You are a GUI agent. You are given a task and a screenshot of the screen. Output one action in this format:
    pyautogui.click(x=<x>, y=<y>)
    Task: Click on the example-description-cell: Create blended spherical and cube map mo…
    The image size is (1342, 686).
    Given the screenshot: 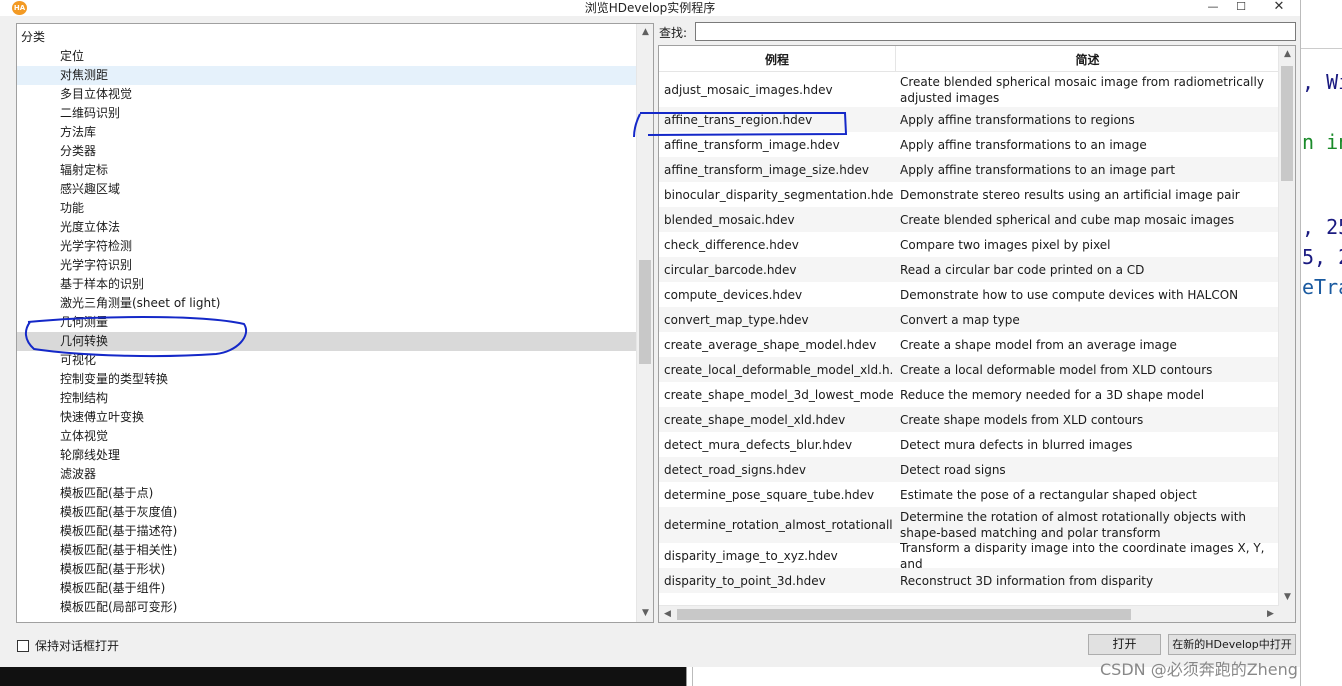 What is the action you would take?
    pyautogui.click(x=1067, y=219)
    